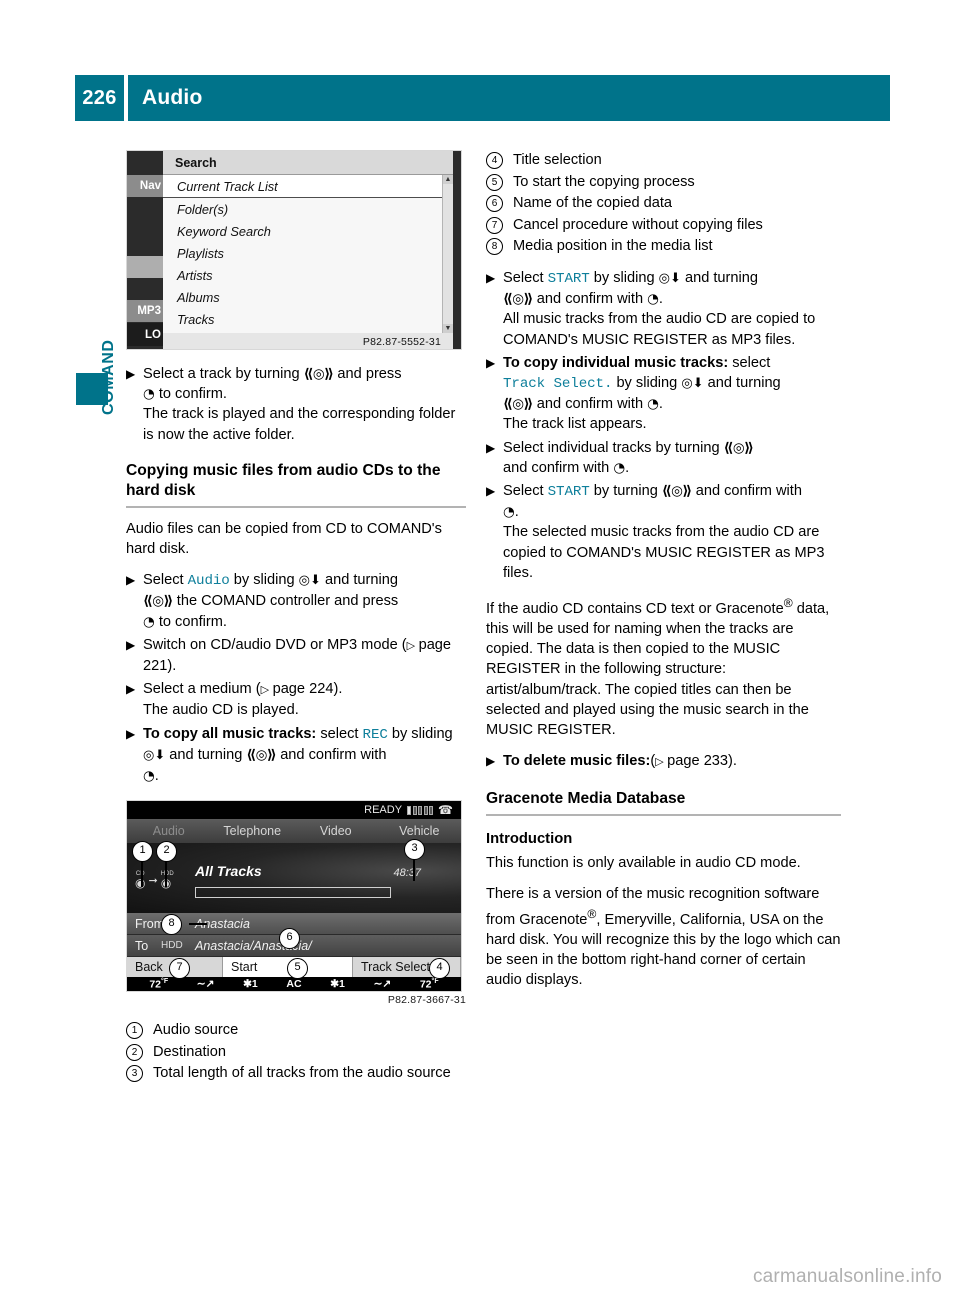 Image resolution: width=960 pixels, height=1302 pixels. Describe the element at coordinates (412, 645) in the screenshot. I see `page-ref-icon: ▷` at that location.